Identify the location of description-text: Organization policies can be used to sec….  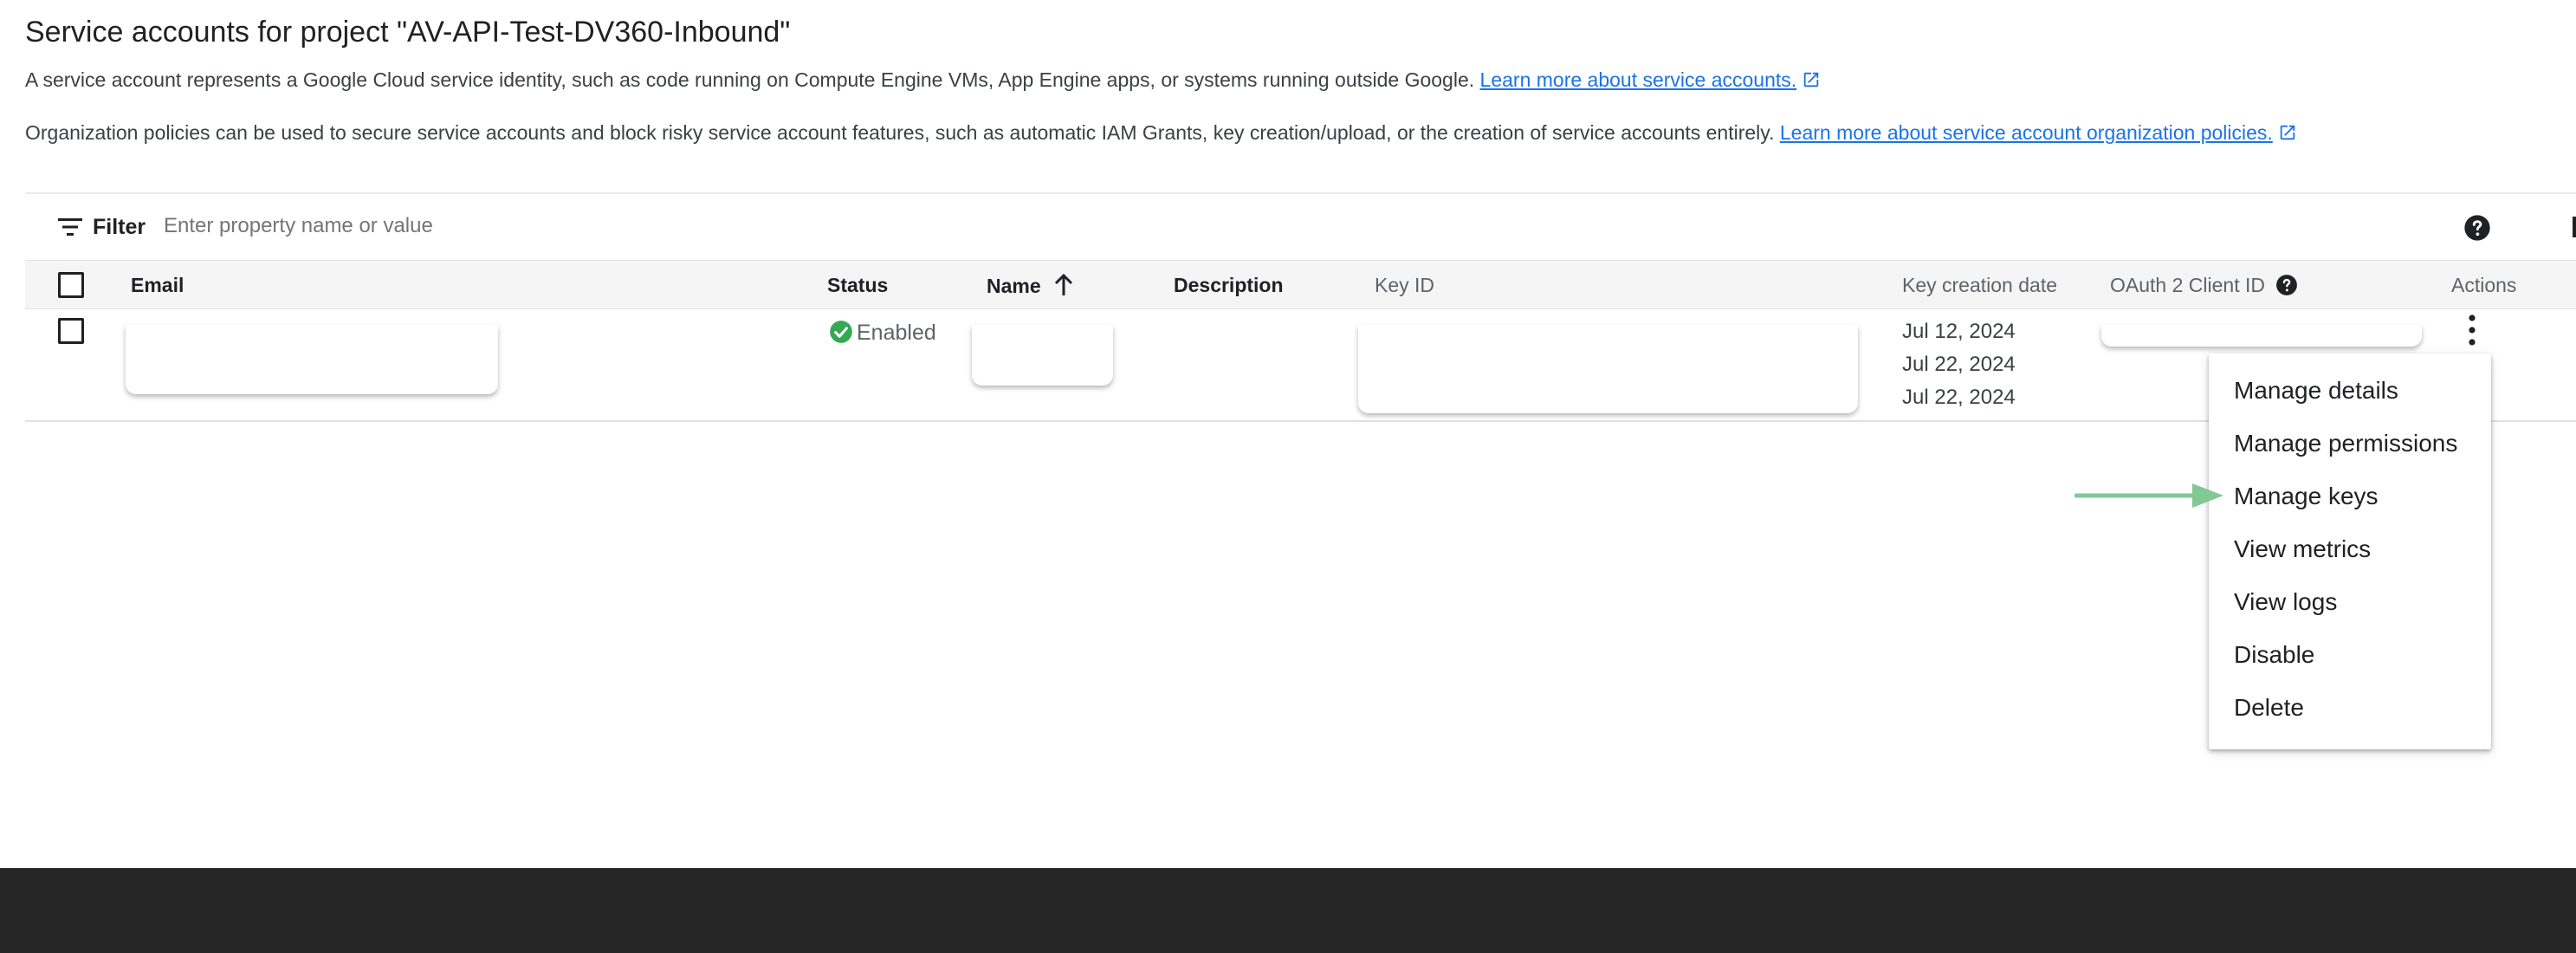
(900, 132).